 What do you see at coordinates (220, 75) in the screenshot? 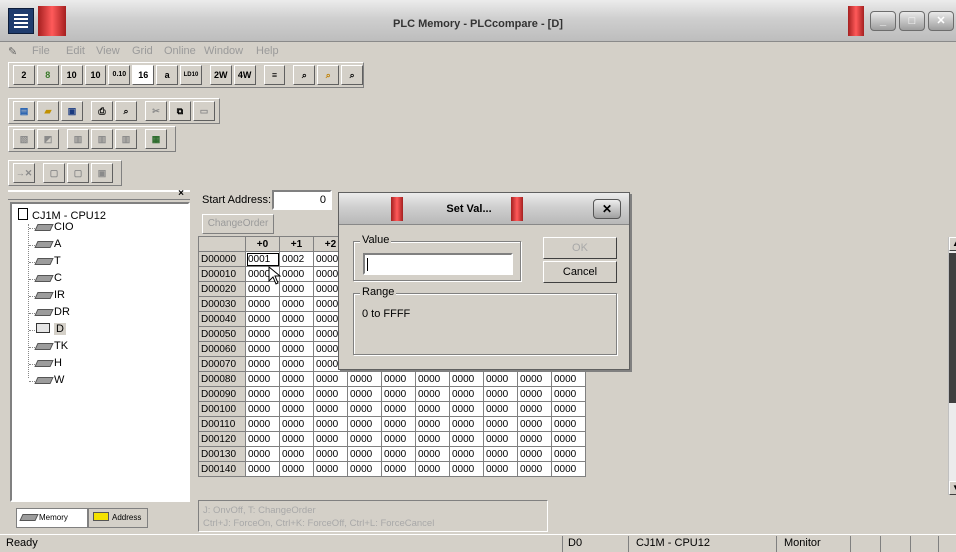
I see `two-word-button: 2W` at bounding box center [220, 75].